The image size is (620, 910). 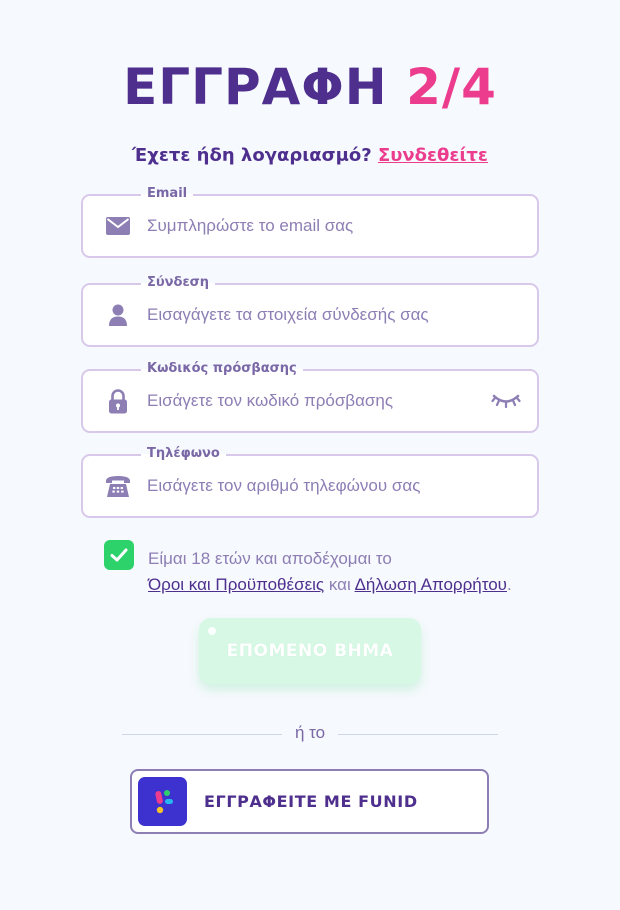 I want to click on funid-signup-label: ΕΓΓΡΑΦΕΙΤΕ ΜΕ FUNID, so click(x=311, y=801).